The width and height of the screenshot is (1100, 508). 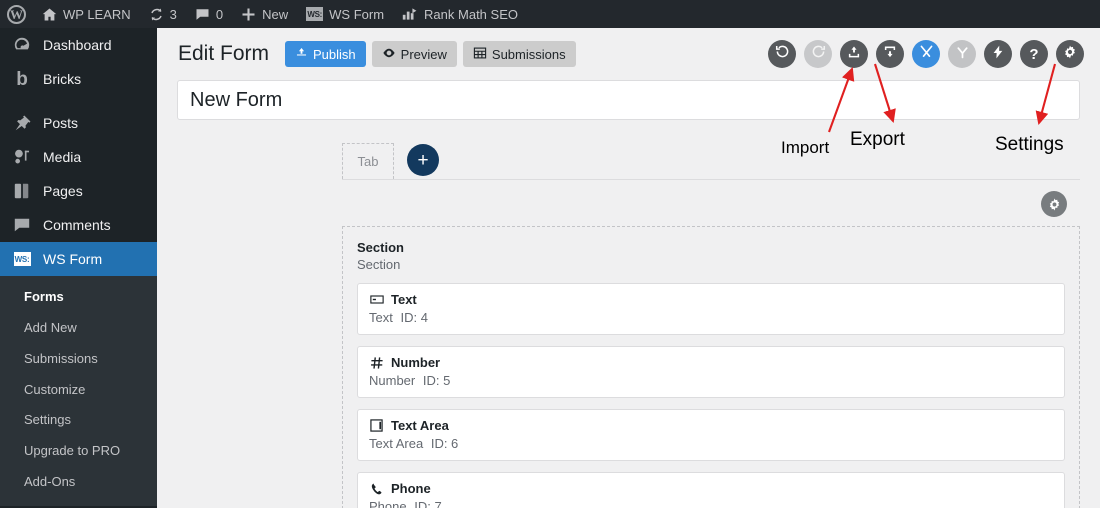 What do you see at coordinates (368, 161) in the screenshot?
I see `tab-item: Tab` at bounding box center [368, 161].